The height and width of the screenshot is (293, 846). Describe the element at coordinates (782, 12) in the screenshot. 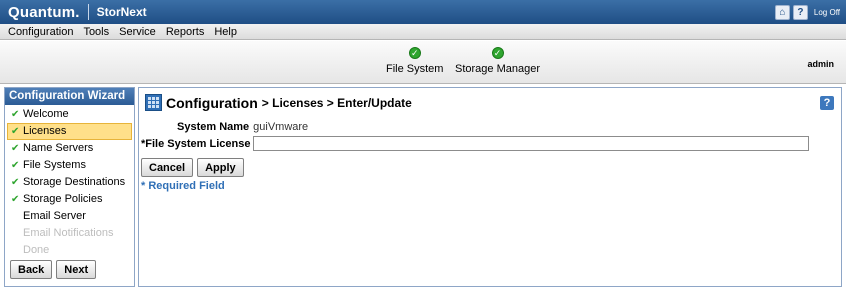

I see `home-icon: ⌂` at that location.